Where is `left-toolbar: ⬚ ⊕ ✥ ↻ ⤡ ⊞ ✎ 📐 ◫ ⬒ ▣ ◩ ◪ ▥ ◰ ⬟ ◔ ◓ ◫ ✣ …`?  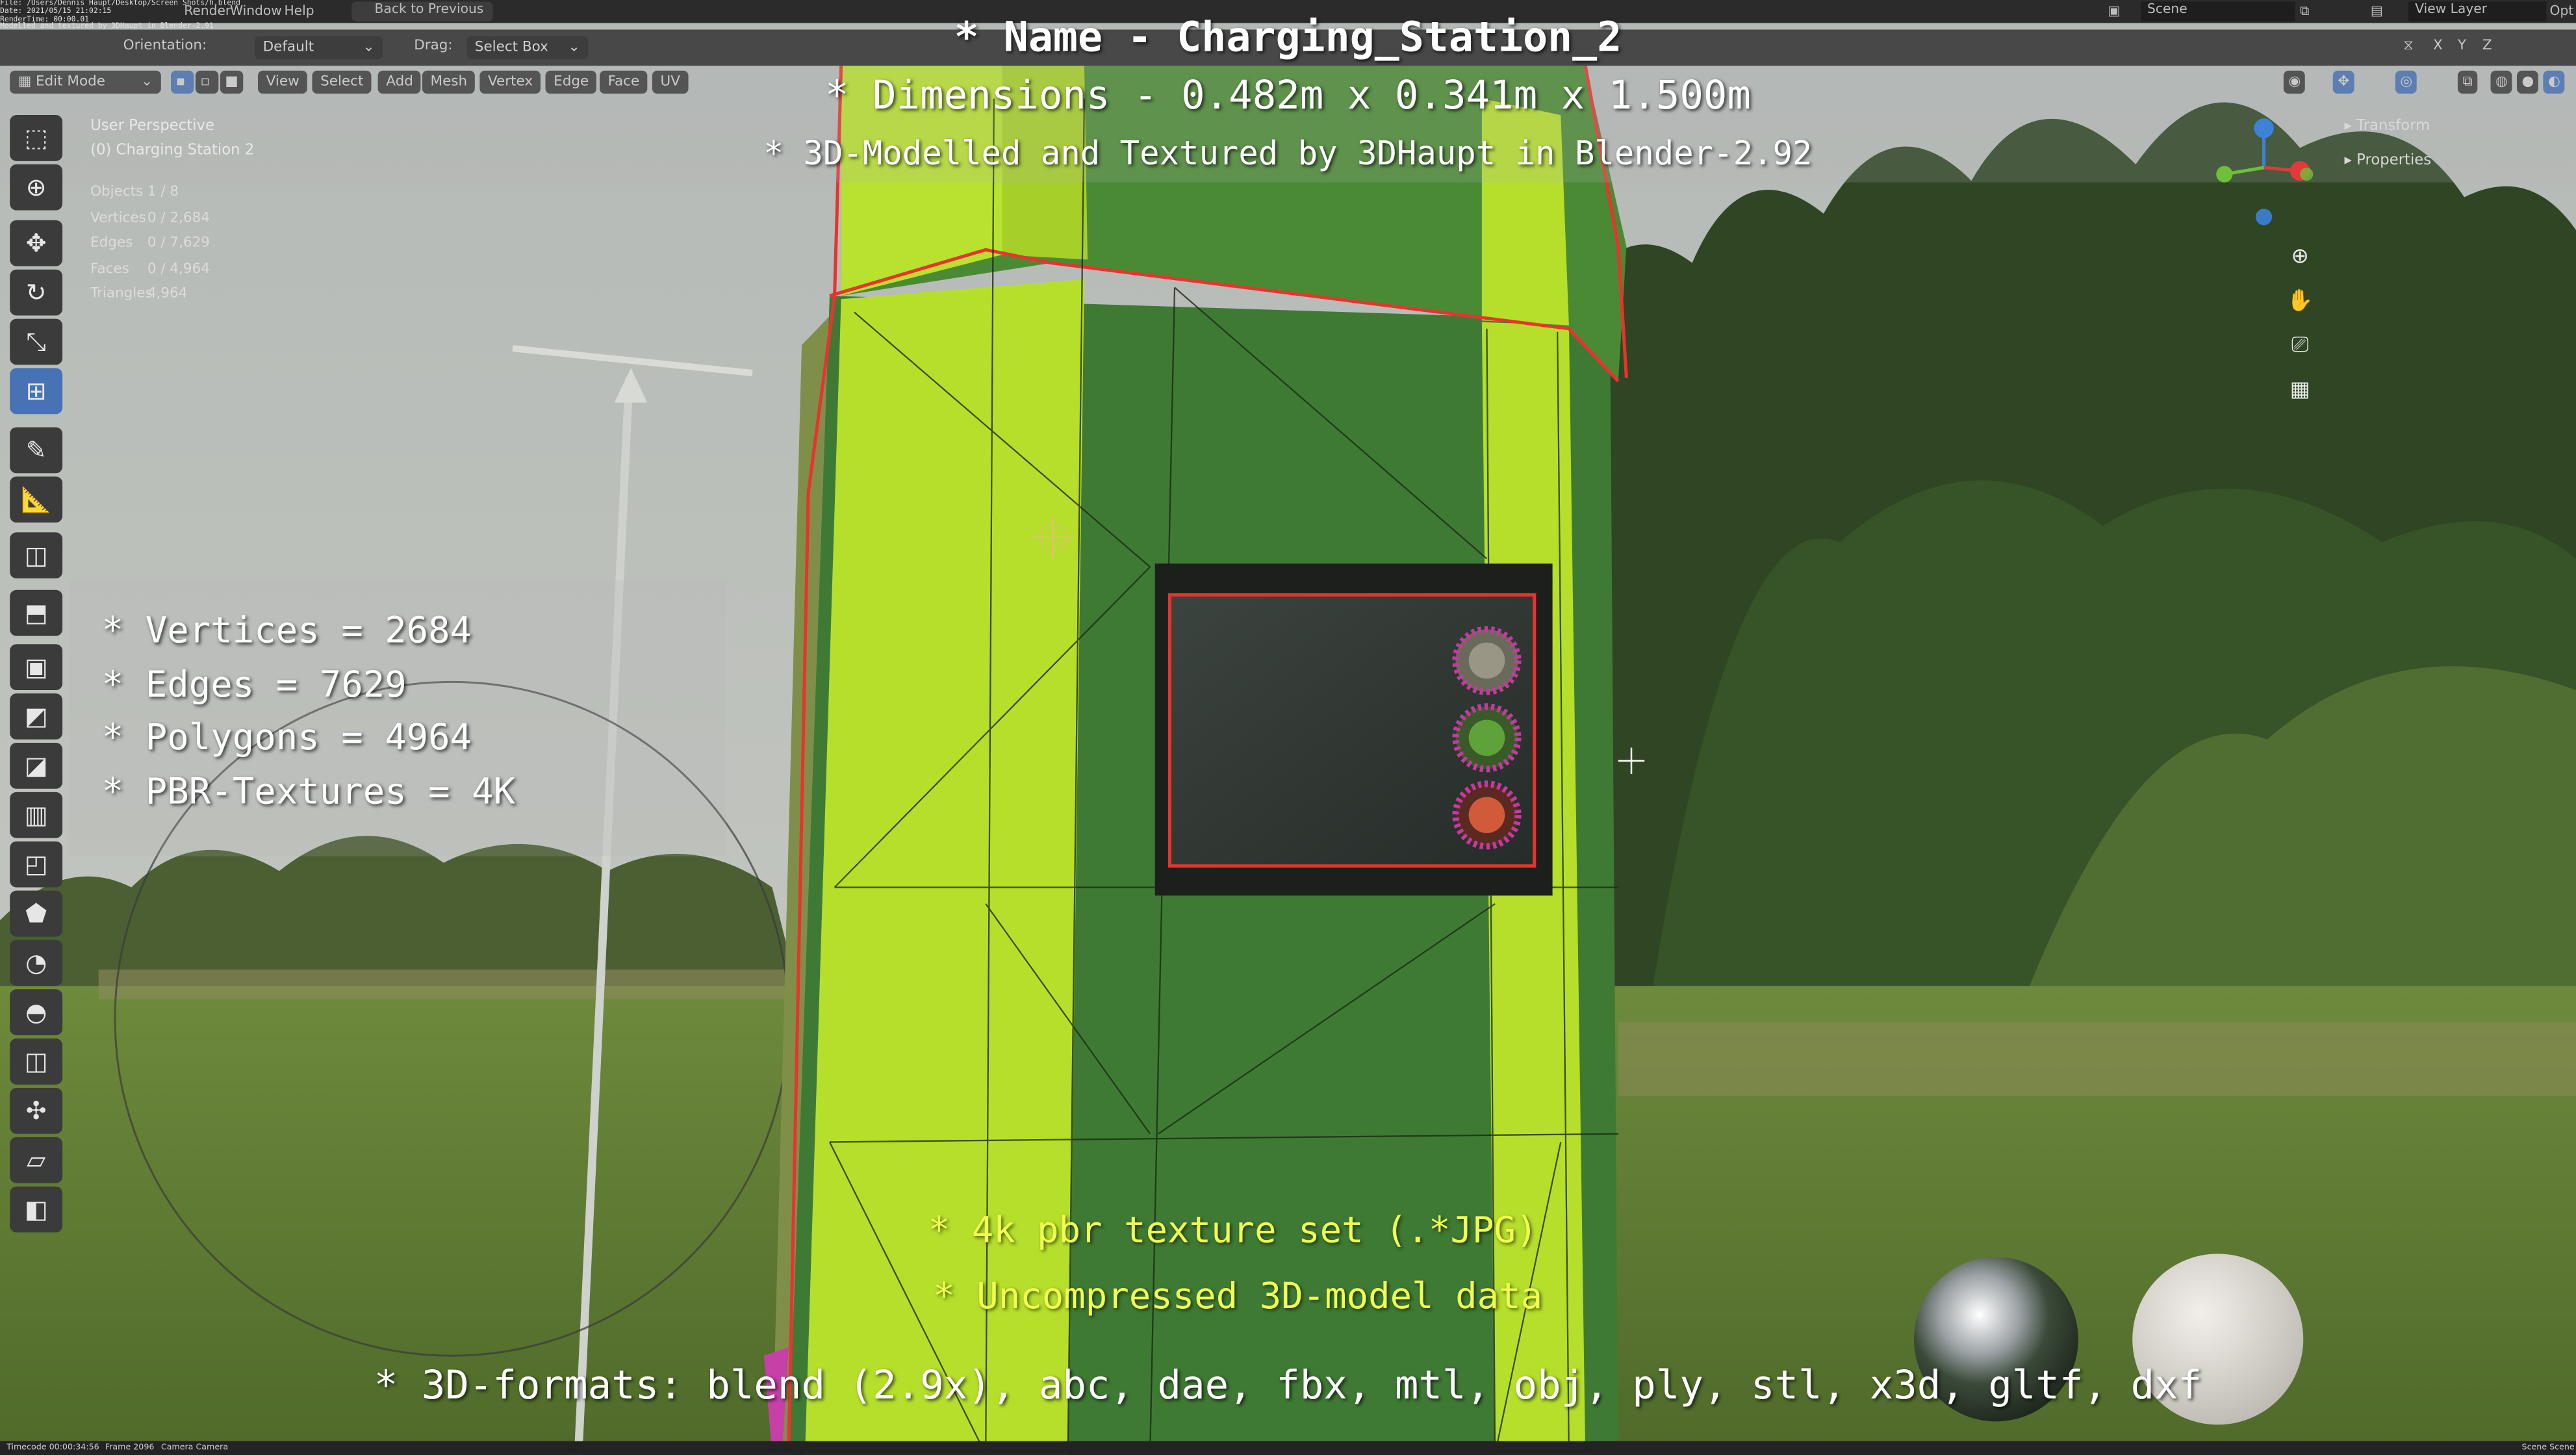 left-toolbar: ⬚ ⊕ ✥ ↻ ⤡ ⊞ ✎ 📐 ◫ ⬒ ▣ ◩ ◪ ▥ ◰ ⬟ ◔ ◓ ◫ ✣ … is located at coordinates (38, 676).